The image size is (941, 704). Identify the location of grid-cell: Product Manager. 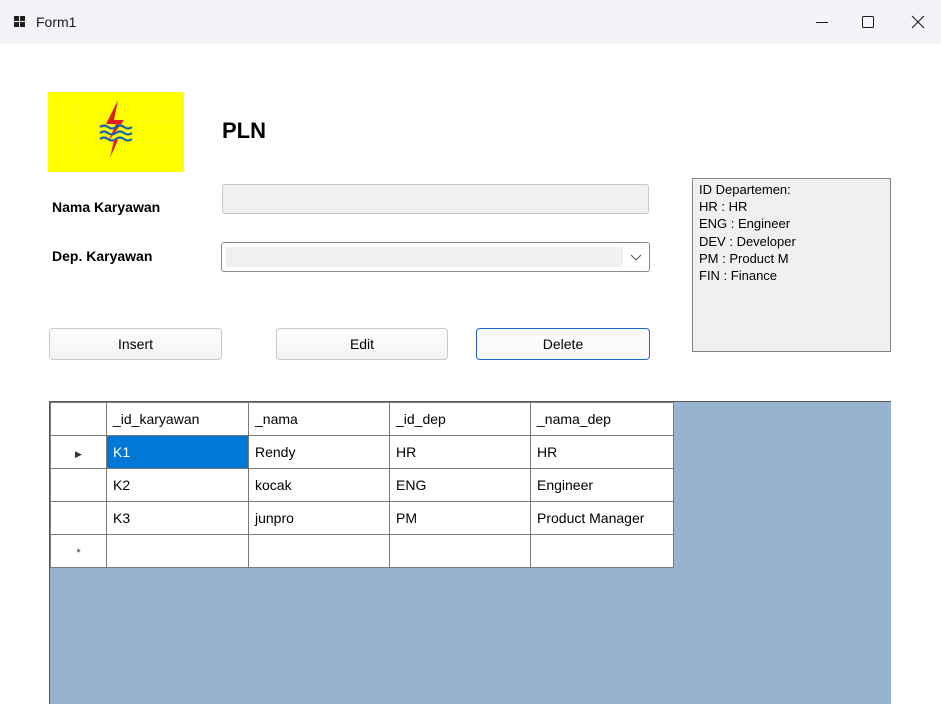
(602, 518).